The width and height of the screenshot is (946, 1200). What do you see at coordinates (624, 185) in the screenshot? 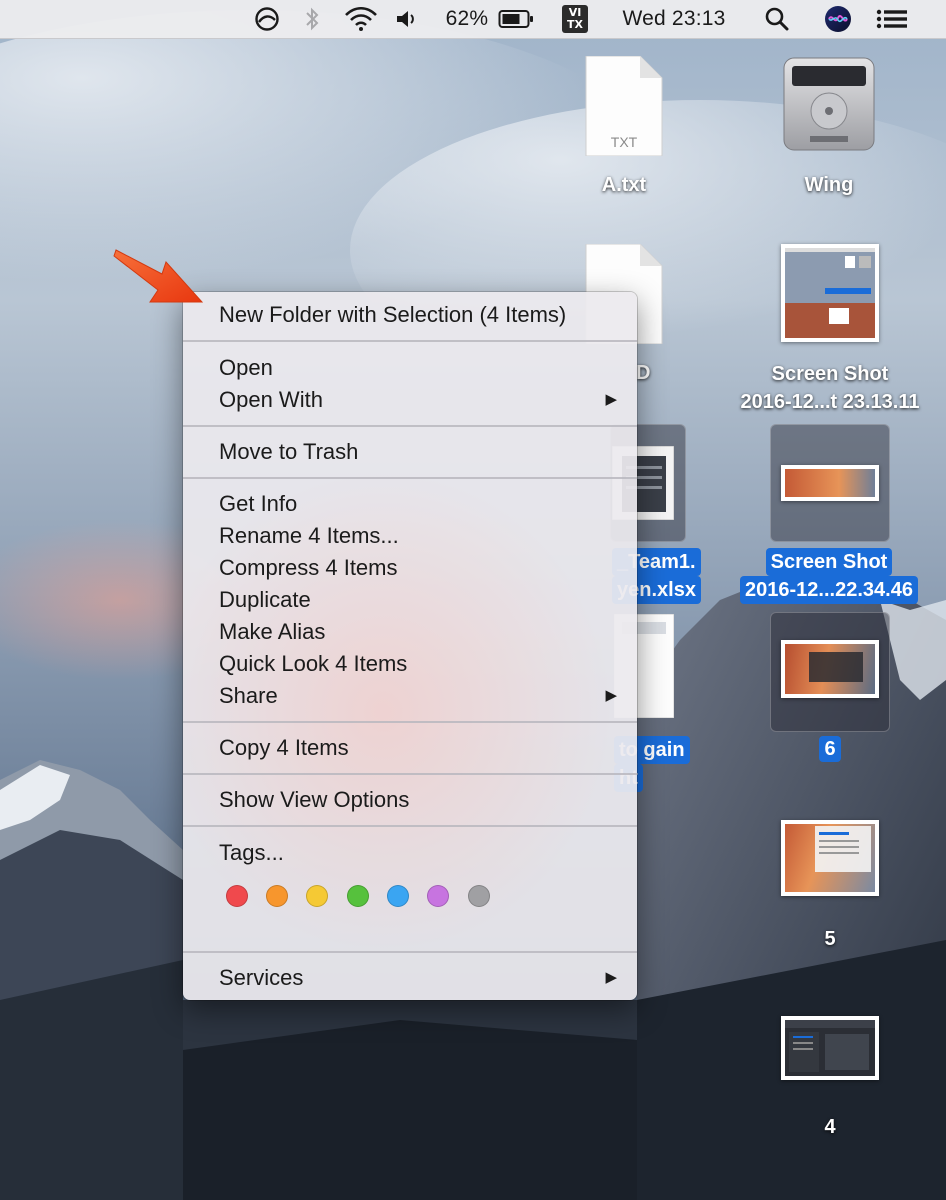
I see `file-a-label: A.txt` at bounding box center [624, 185].